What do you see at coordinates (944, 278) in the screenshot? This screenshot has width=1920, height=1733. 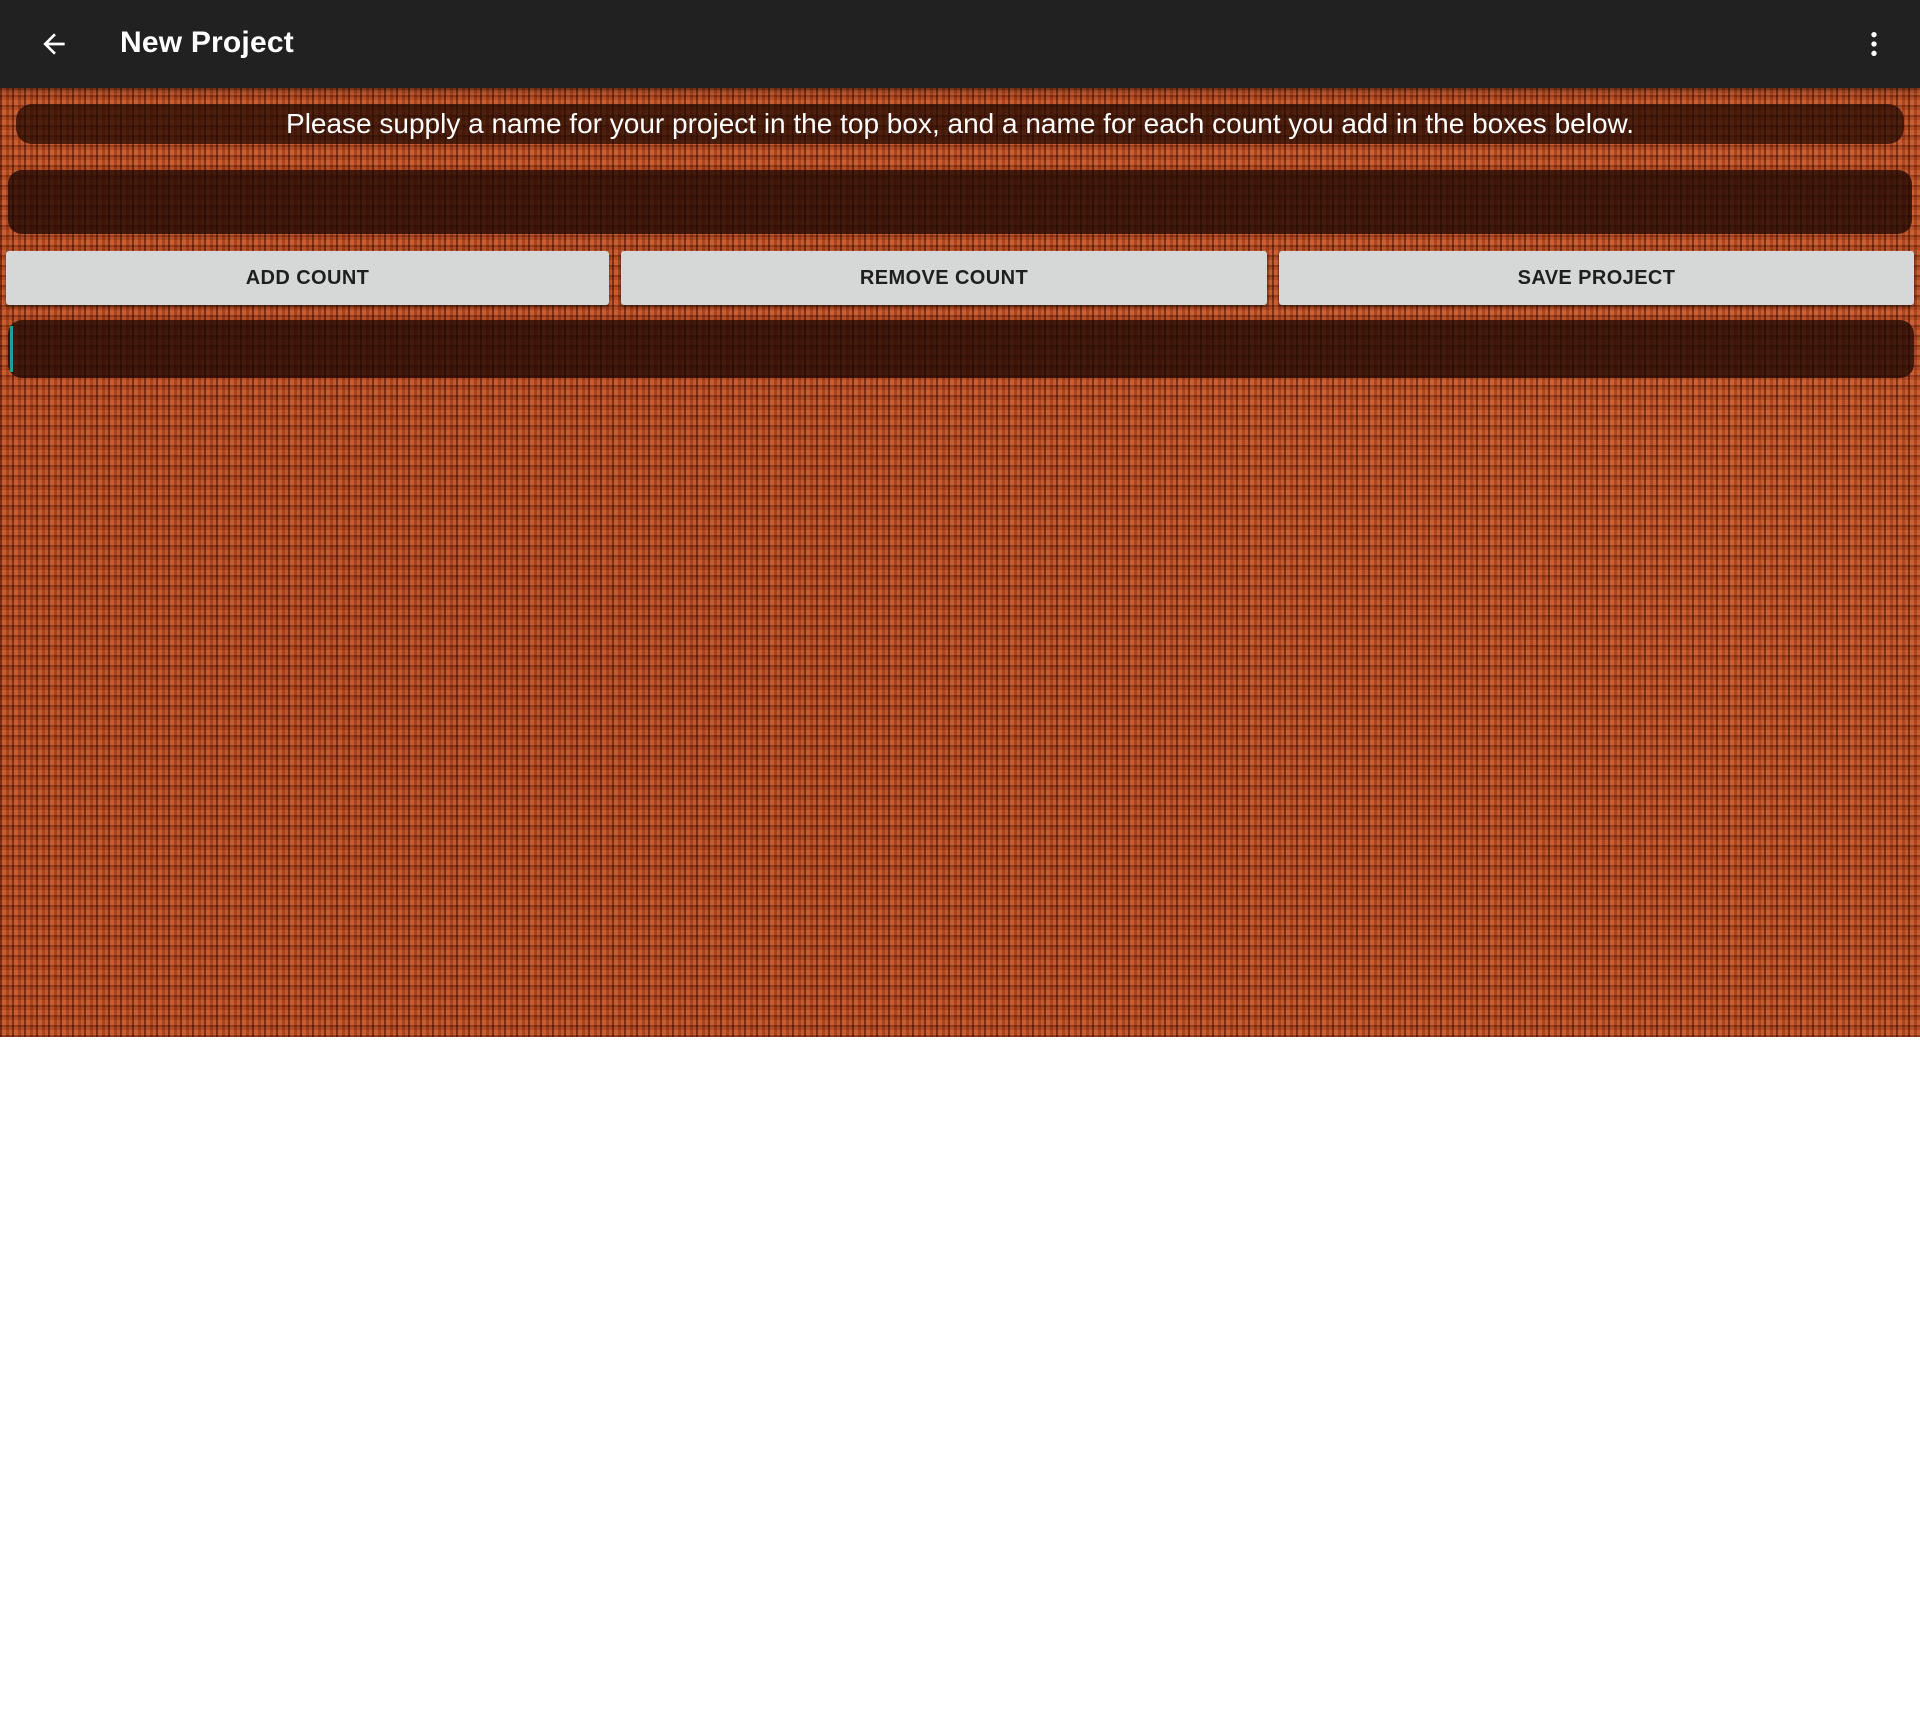 I see `remove-count-button: REMOVE COUNT` at bounding box center [944, 278].